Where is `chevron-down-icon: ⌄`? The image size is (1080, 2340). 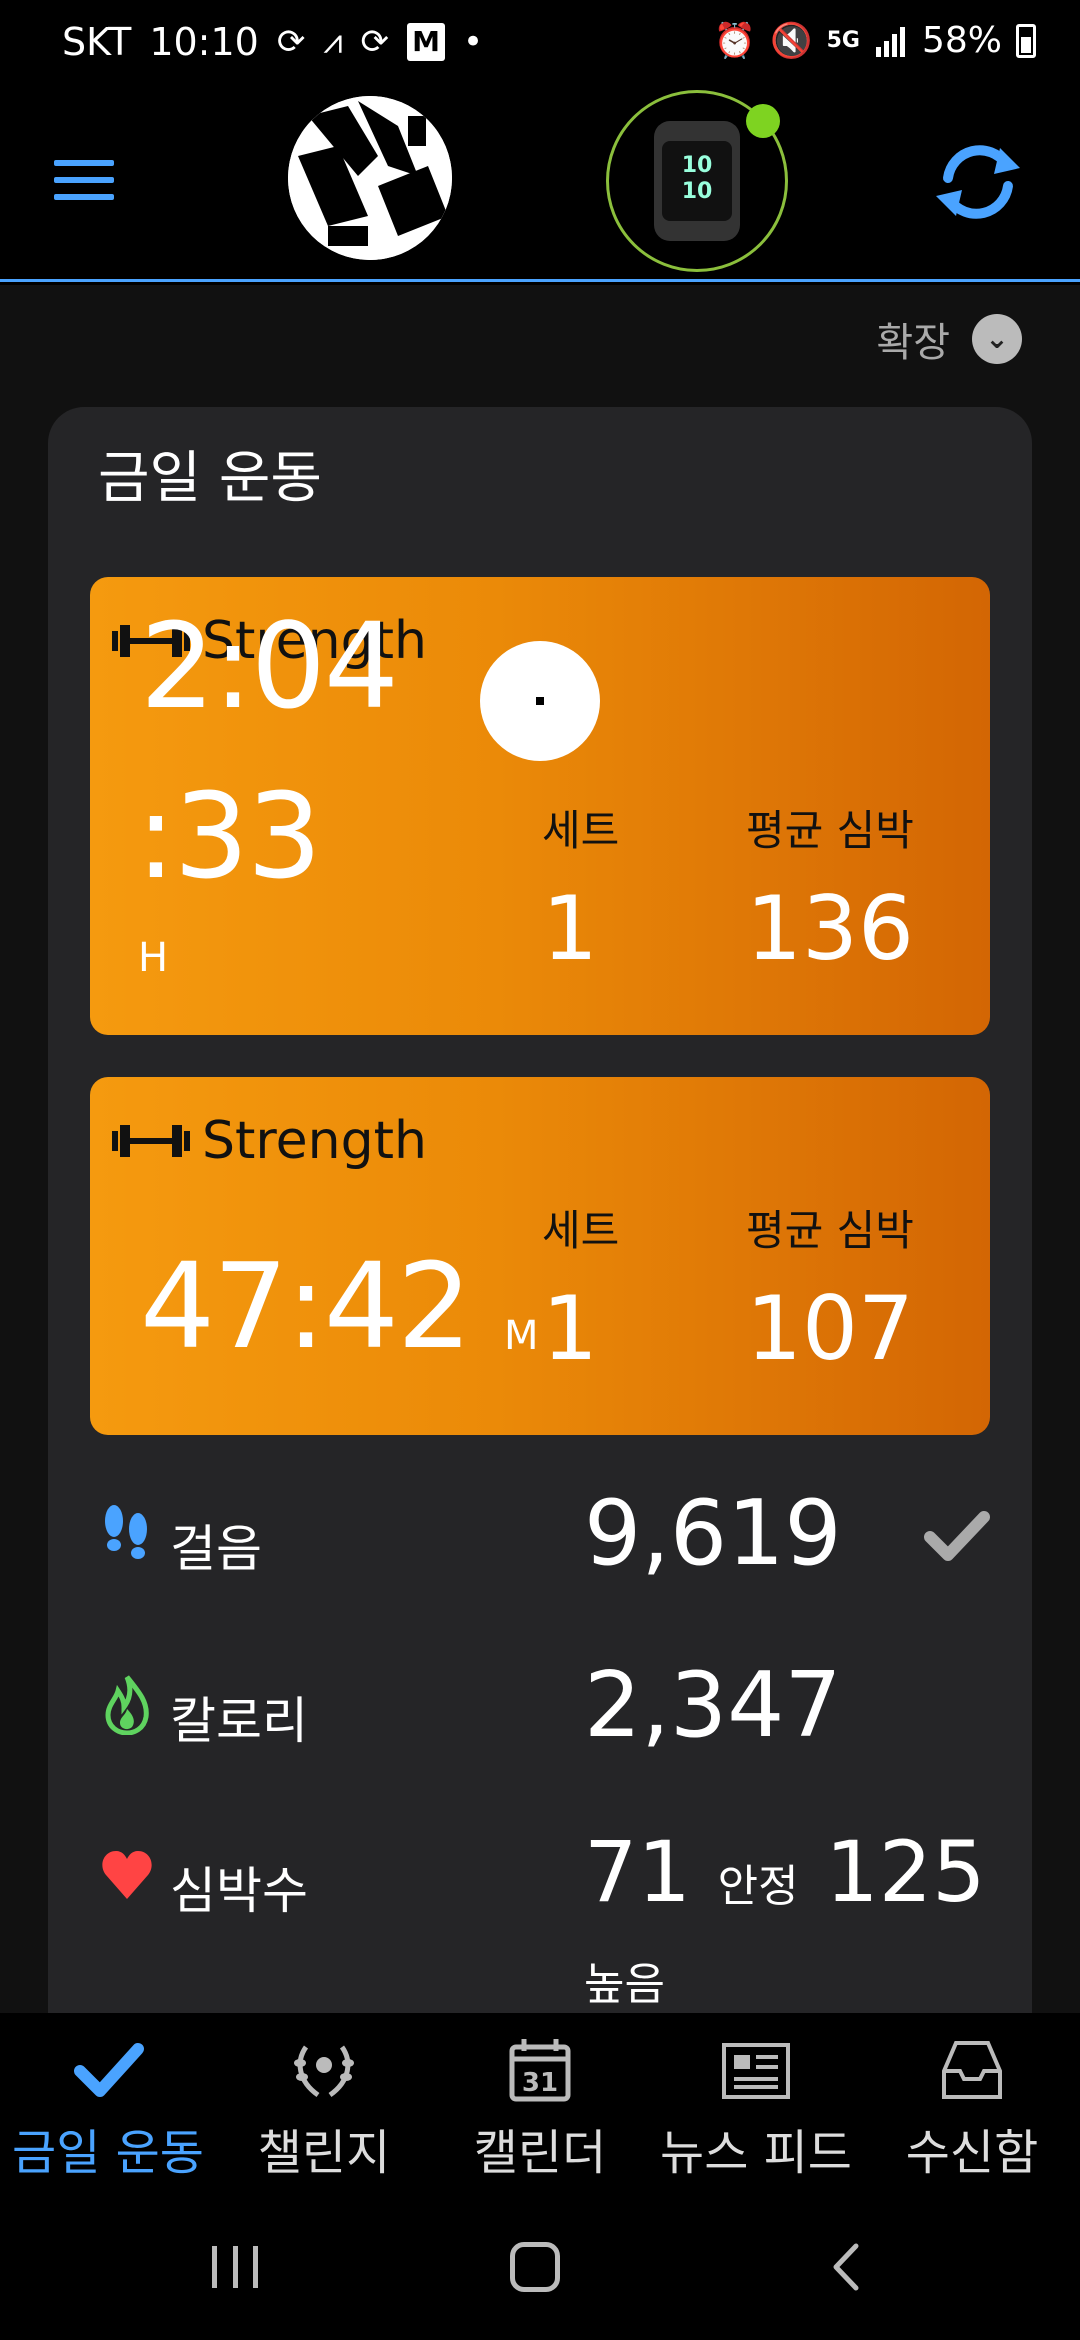 chevron-down-icon: ⌄ is located at coordinates (997, 339).